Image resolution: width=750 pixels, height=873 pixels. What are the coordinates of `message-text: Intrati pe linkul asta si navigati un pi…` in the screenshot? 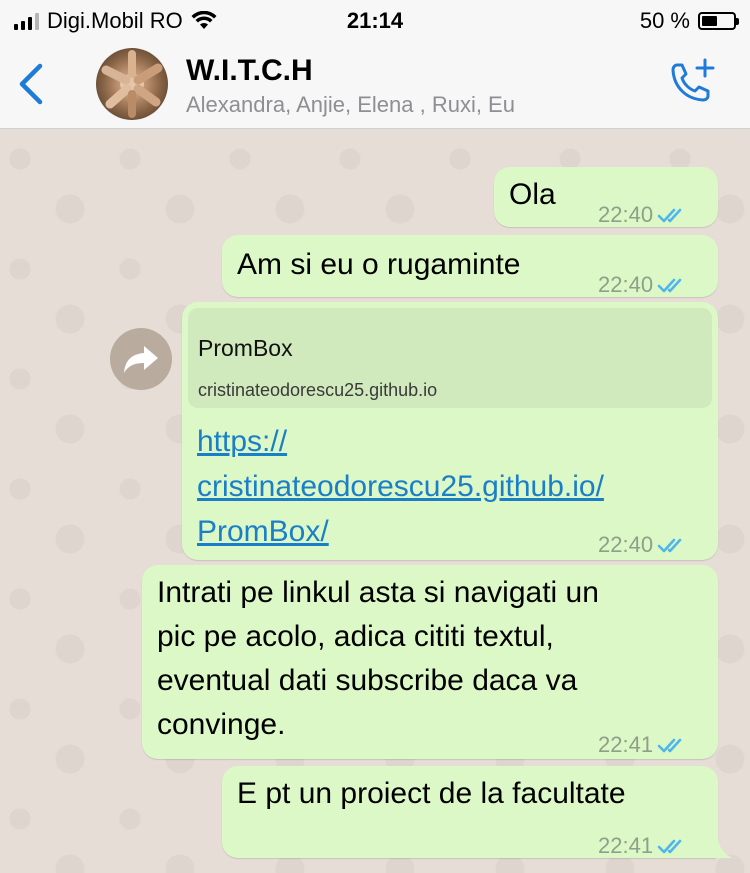 It's located at (378, 659).